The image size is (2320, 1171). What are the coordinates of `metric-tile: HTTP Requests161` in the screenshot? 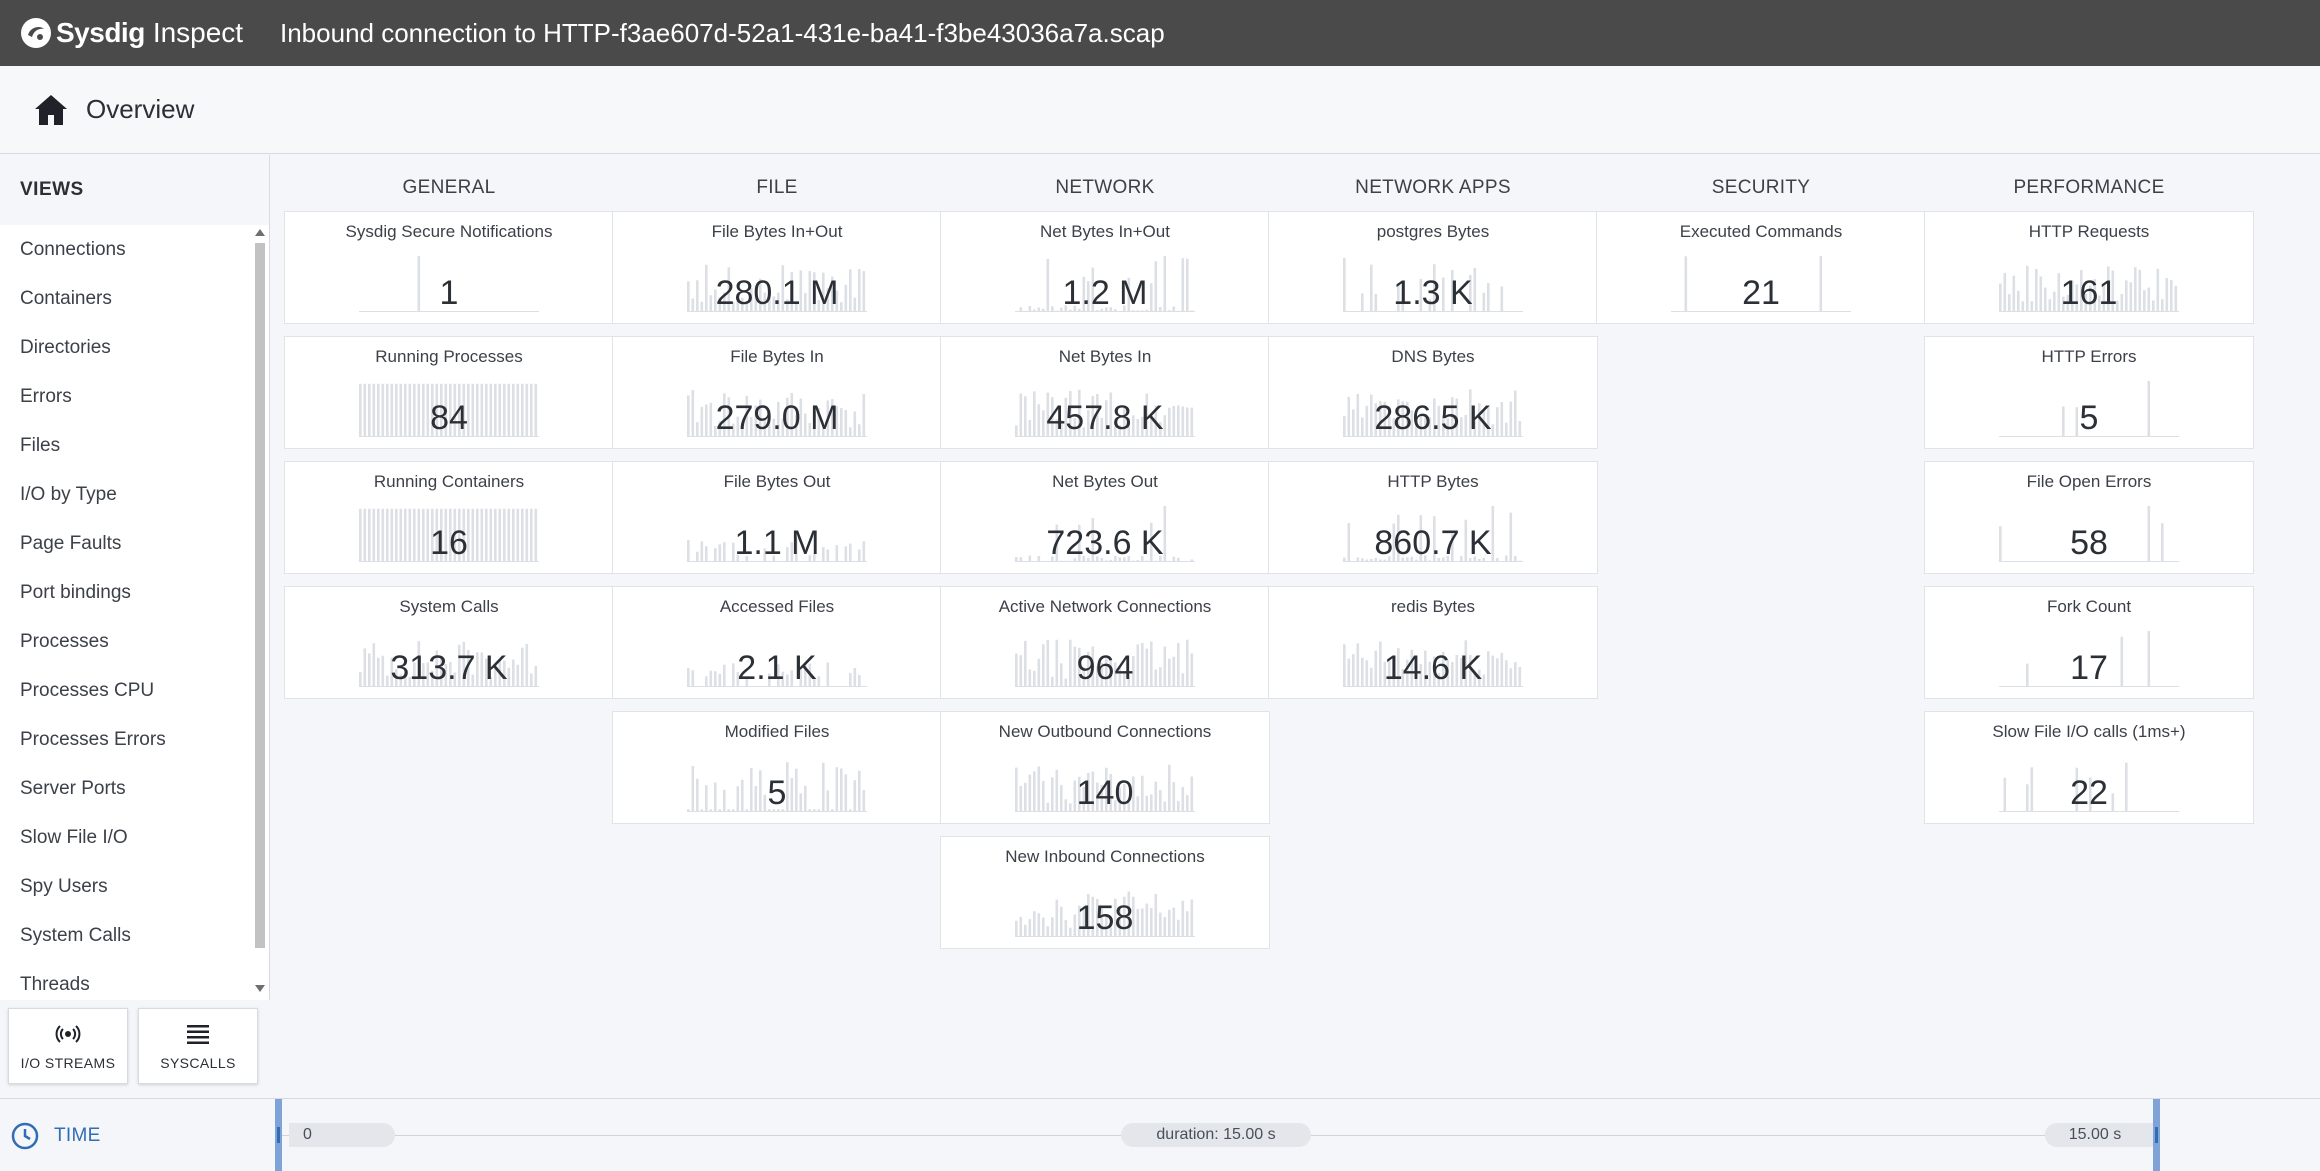 It's located at (2089, 267).